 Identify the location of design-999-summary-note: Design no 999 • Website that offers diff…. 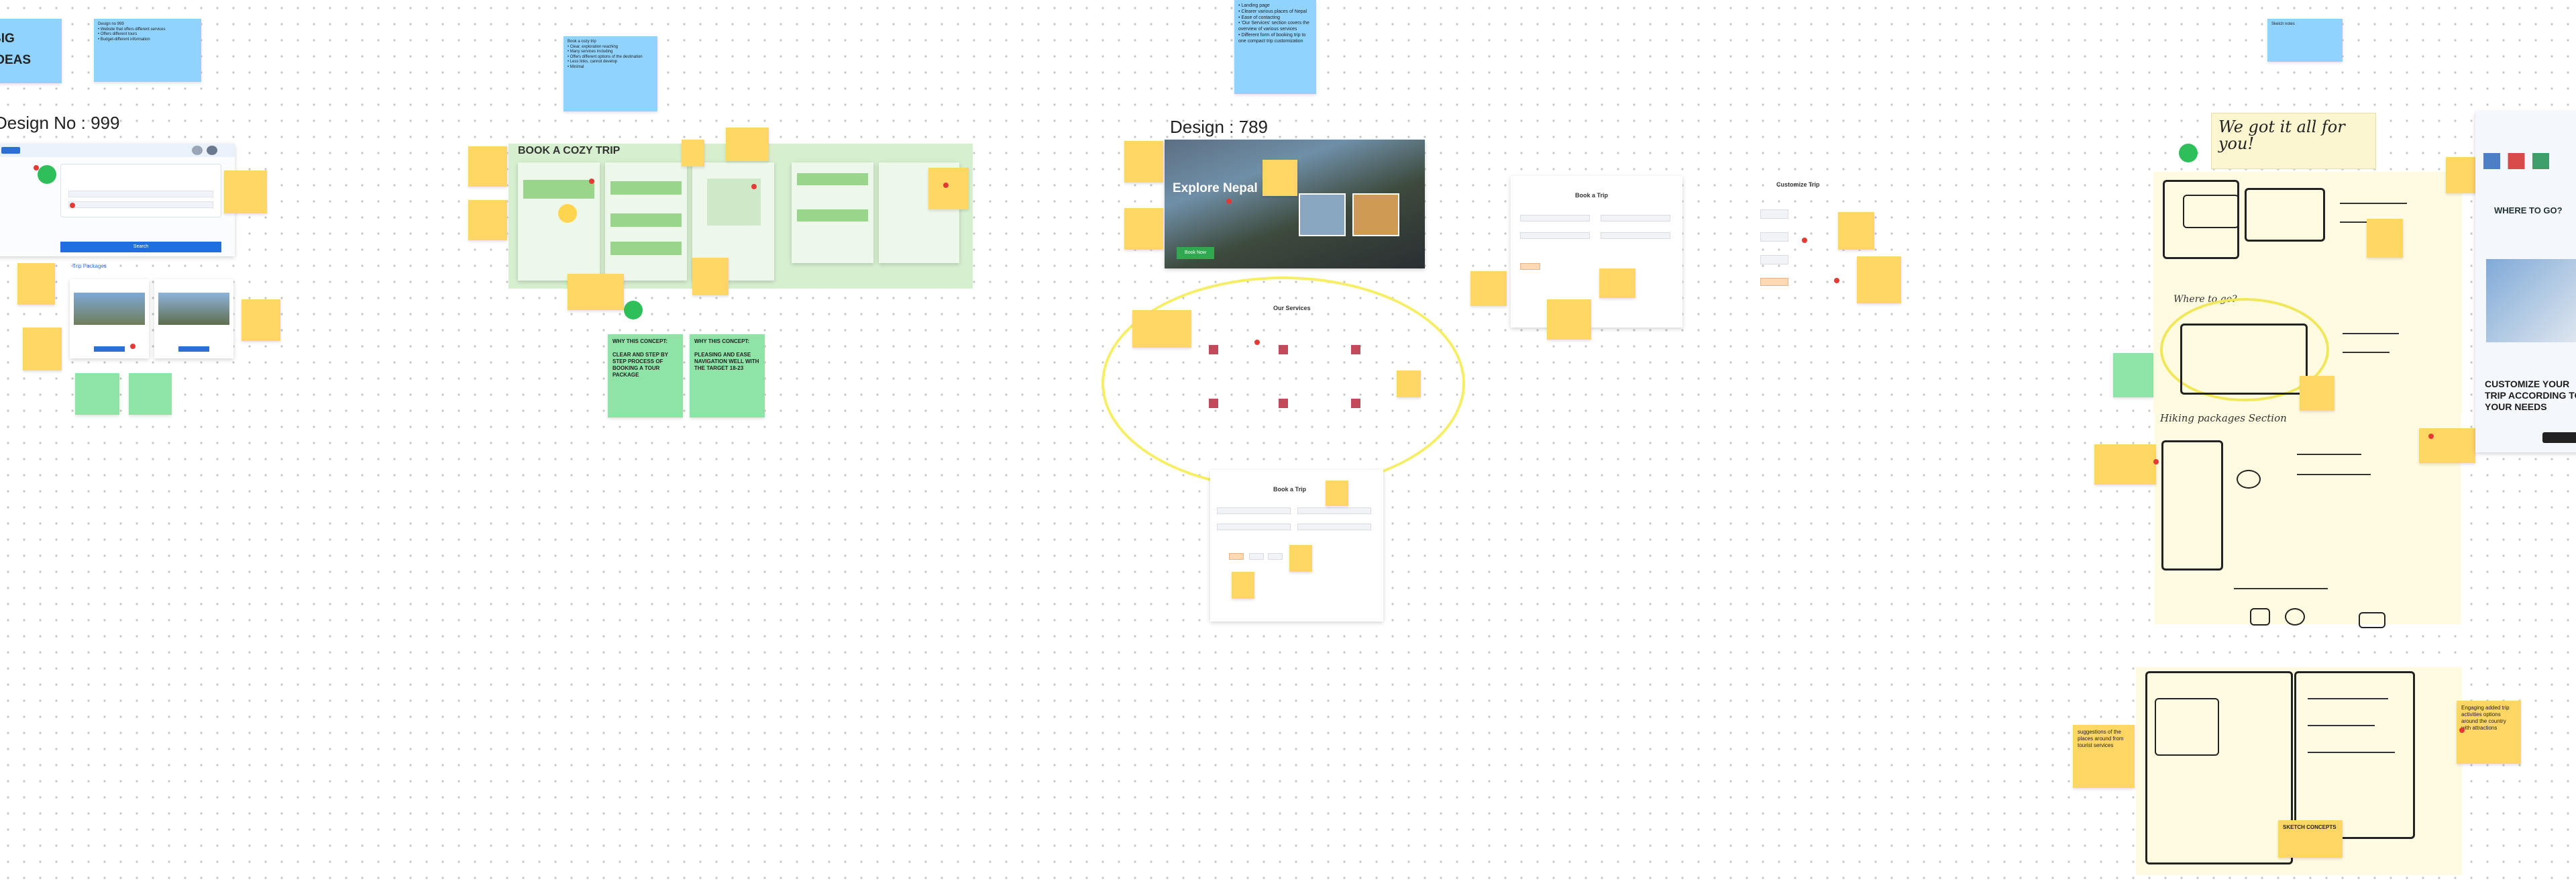
(147, 50).